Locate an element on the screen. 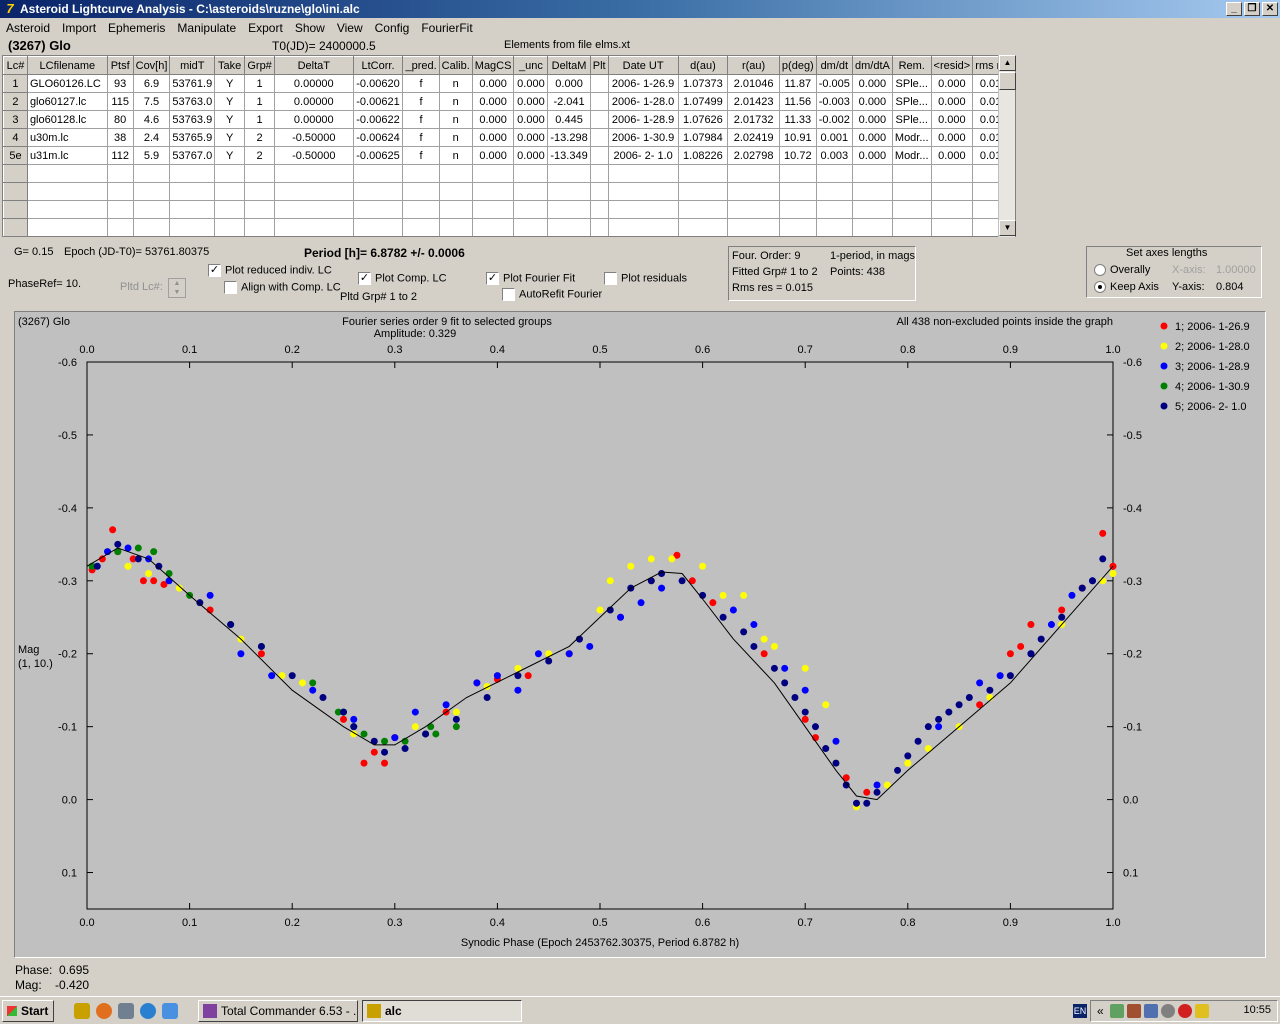 The image size is (1280, 1024). maximize-button: ❐ is located at coordinates (1252, 9).